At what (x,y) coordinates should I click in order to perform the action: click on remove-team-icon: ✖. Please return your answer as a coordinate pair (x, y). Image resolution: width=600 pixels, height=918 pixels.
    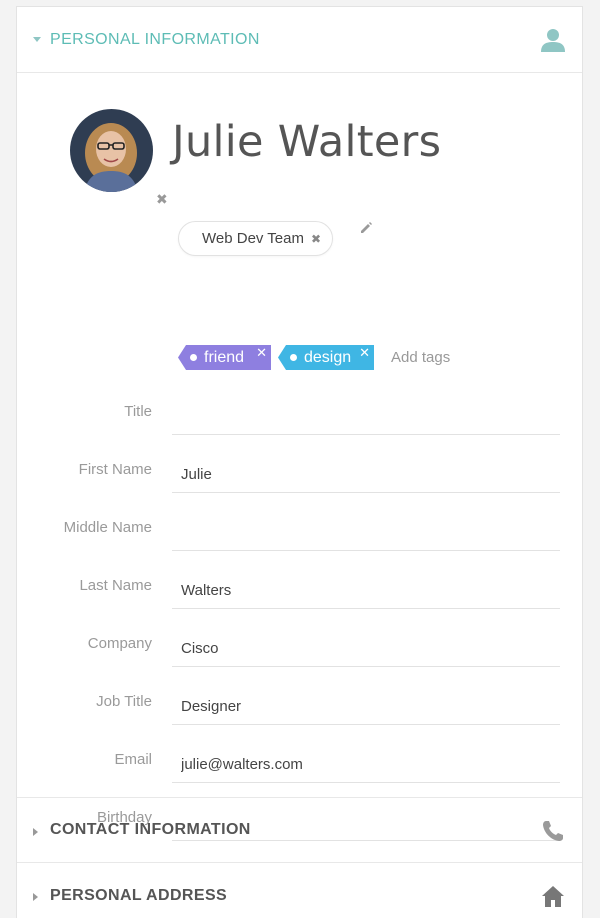
    Looking at the image, I should click on (316, 239).